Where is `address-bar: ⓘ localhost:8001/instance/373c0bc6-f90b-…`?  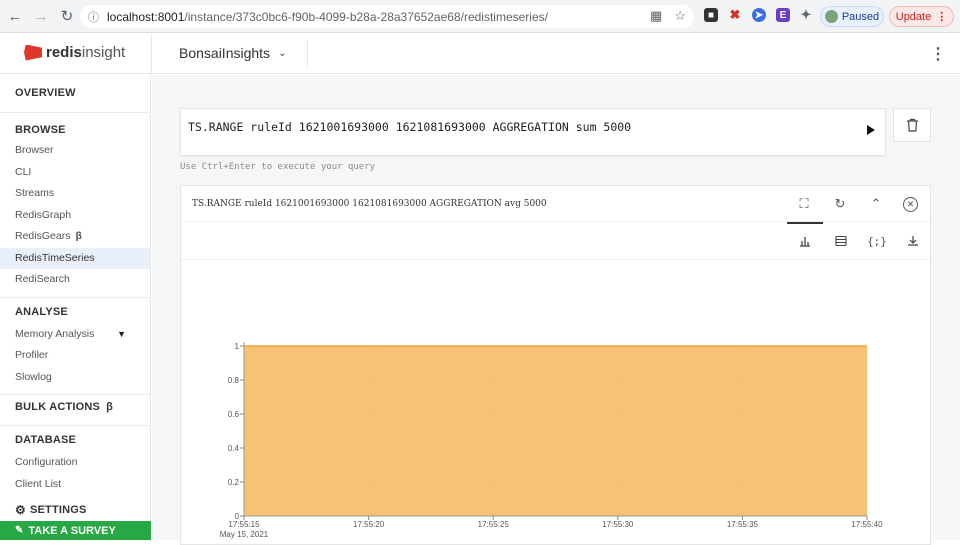
address-bar: ⓘ localhost:8001/instance/373c0bc6-f90b-… is located at coordinates (387, 16).